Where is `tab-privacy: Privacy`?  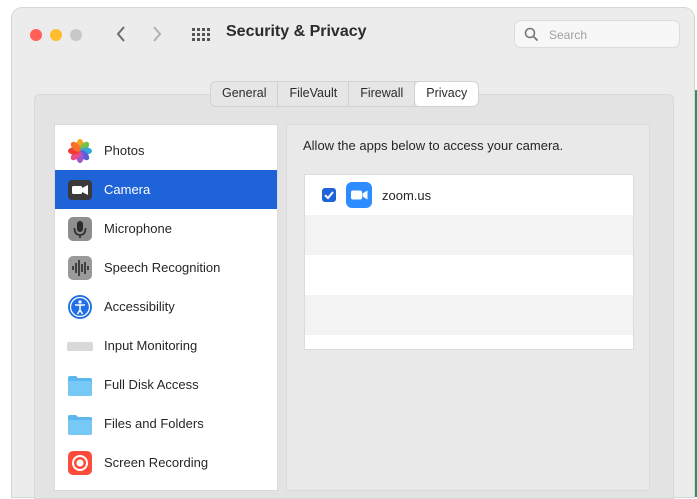
tab-privacy: Privacy is located at coordinates (447, 94).